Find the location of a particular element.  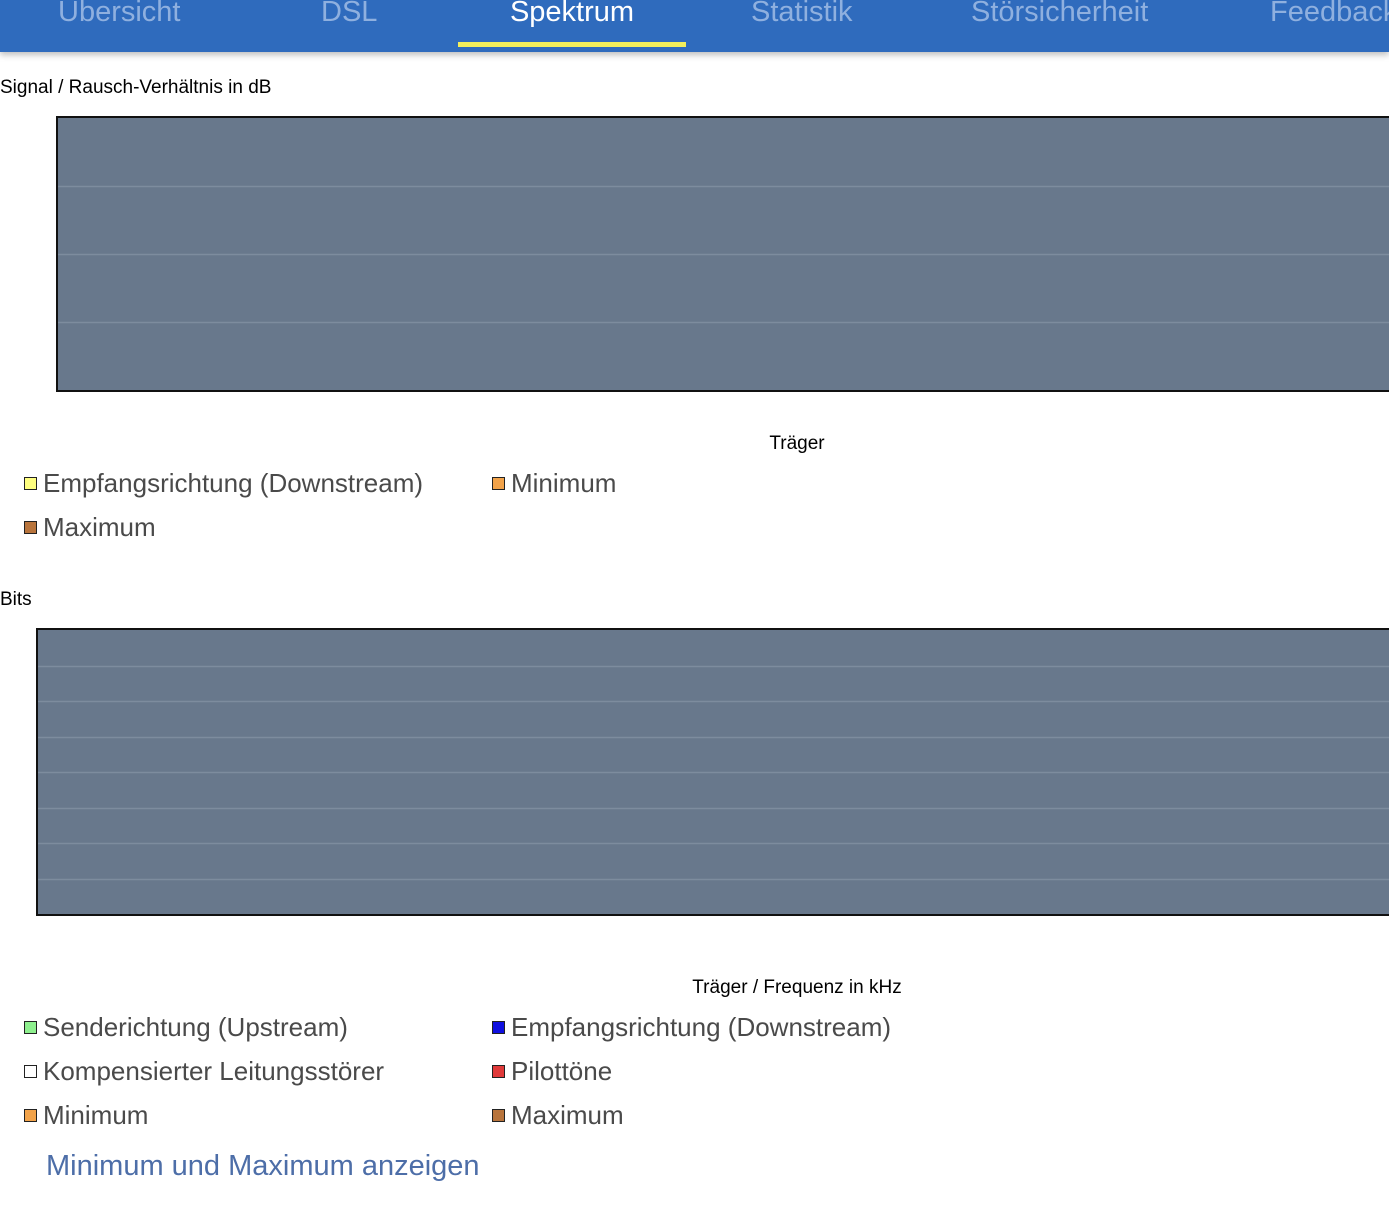

bits-legend-upstream: Senderichtung (Upstream) is located at coordinates (186, 1027).